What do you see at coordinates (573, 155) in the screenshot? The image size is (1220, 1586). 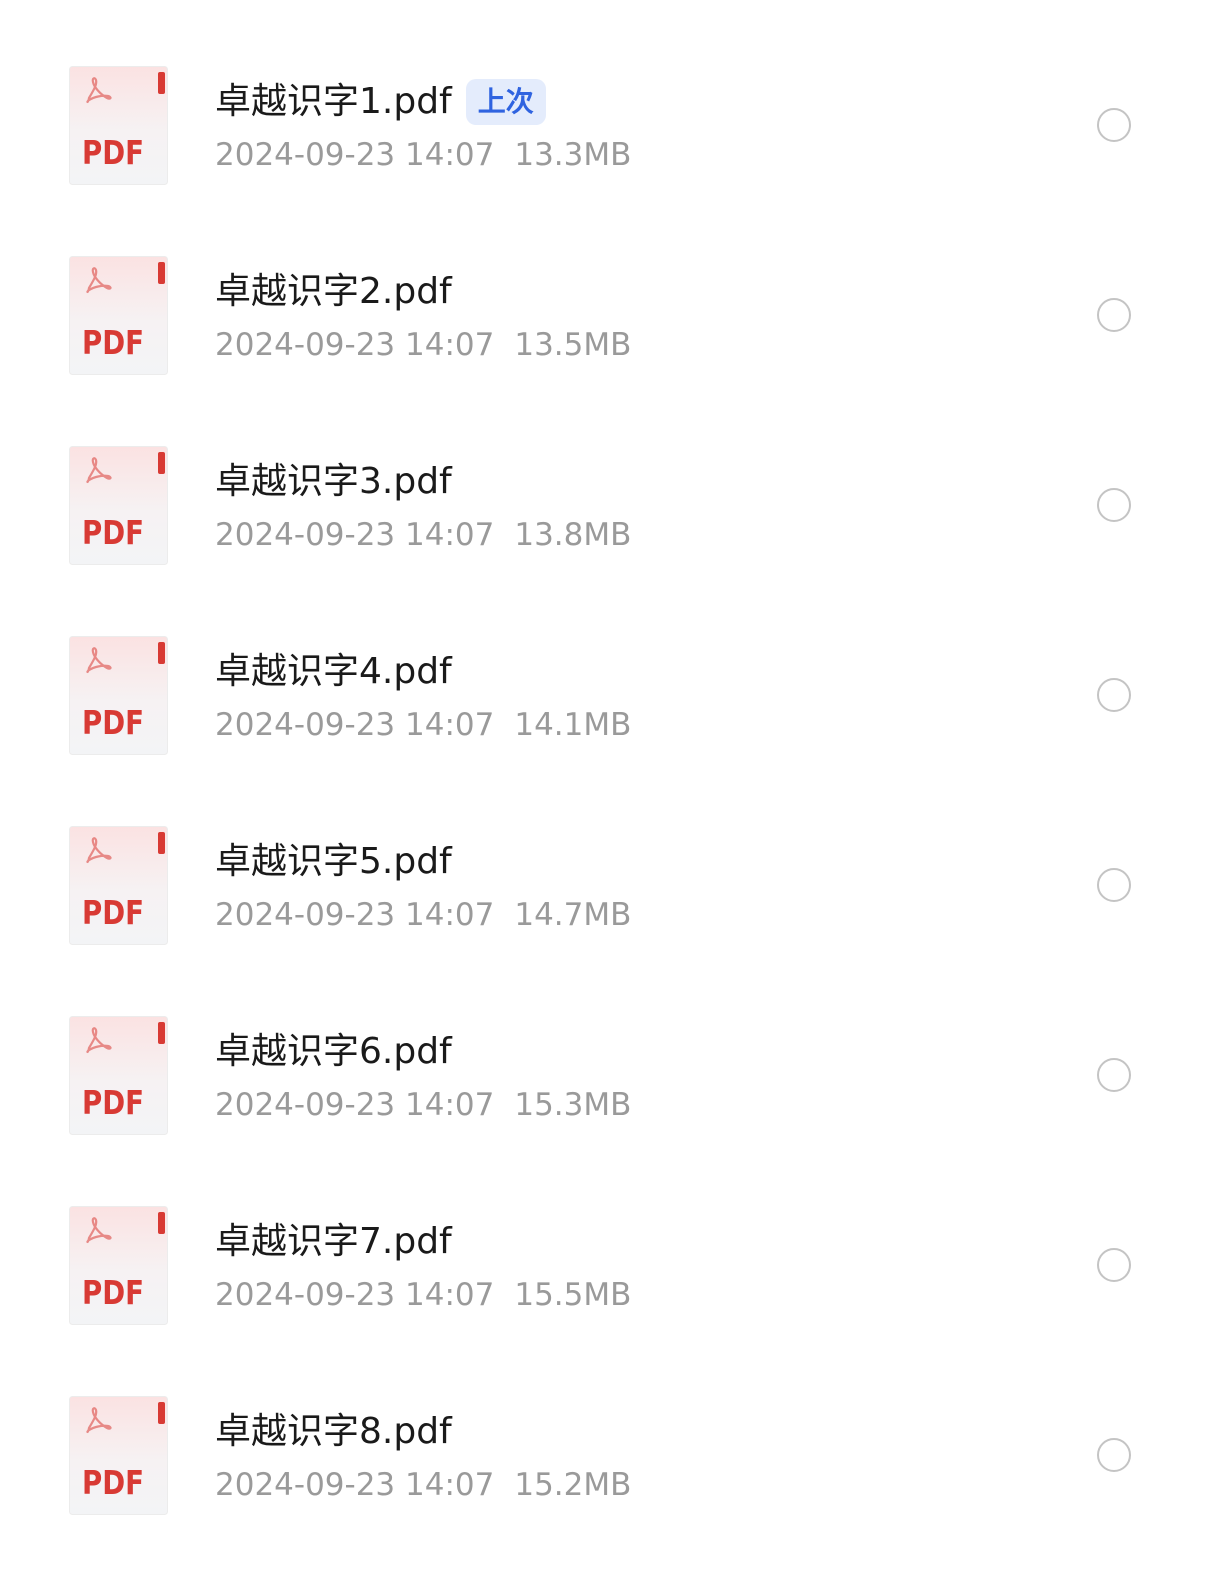 I see `file-size: 13.3MB` at bounding box center [573, 155].